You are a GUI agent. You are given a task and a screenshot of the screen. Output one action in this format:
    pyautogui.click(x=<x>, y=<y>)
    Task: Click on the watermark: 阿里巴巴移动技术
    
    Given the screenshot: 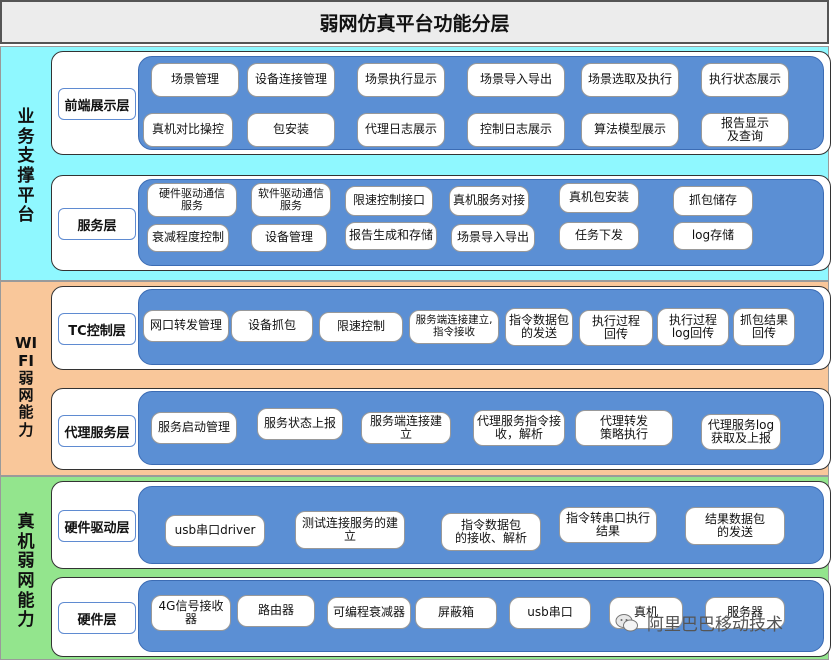 What is the action you would take?
    pyautogui.click(x=699, y=622)
    